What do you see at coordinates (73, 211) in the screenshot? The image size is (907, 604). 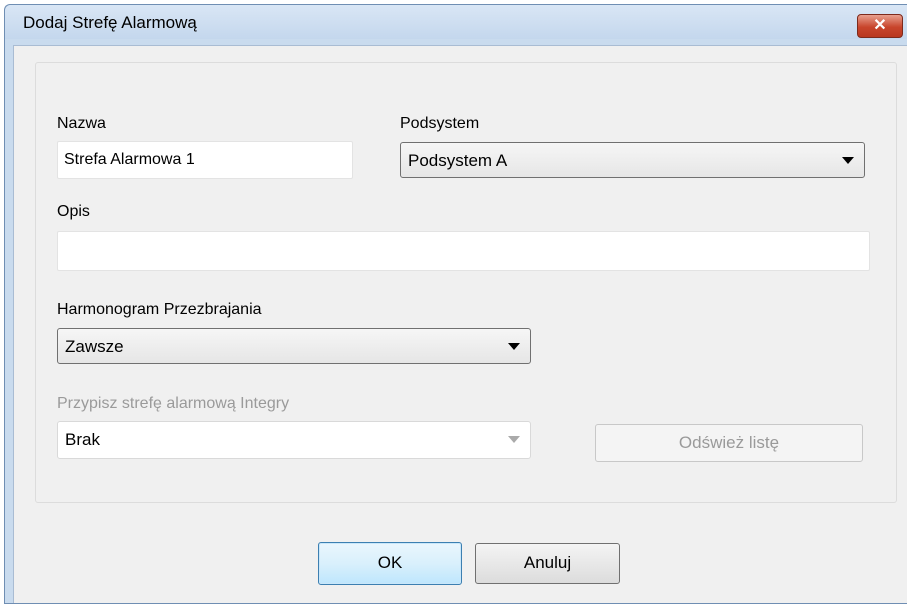 I see `description-label: Opis` at bounding box center [73, 211].